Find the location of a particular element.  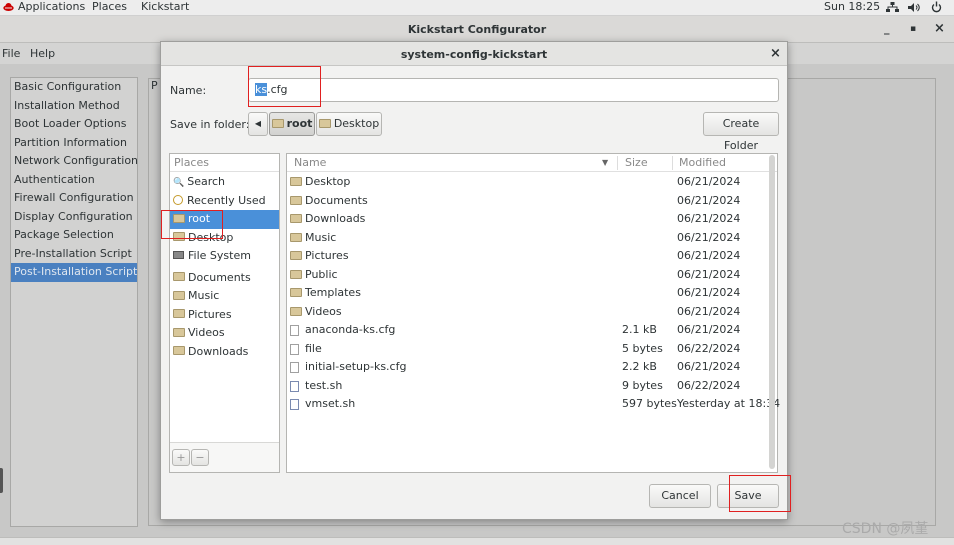

place-item-music: Music is located at coordinates (224, 296).